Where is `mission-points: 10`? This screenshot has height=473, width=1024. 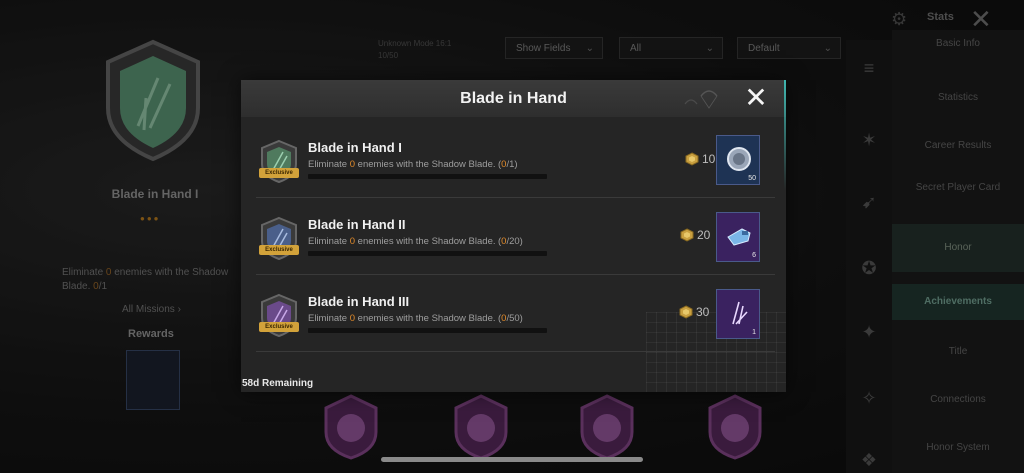 mission-points: 10 is located at coordinates (709, 159).